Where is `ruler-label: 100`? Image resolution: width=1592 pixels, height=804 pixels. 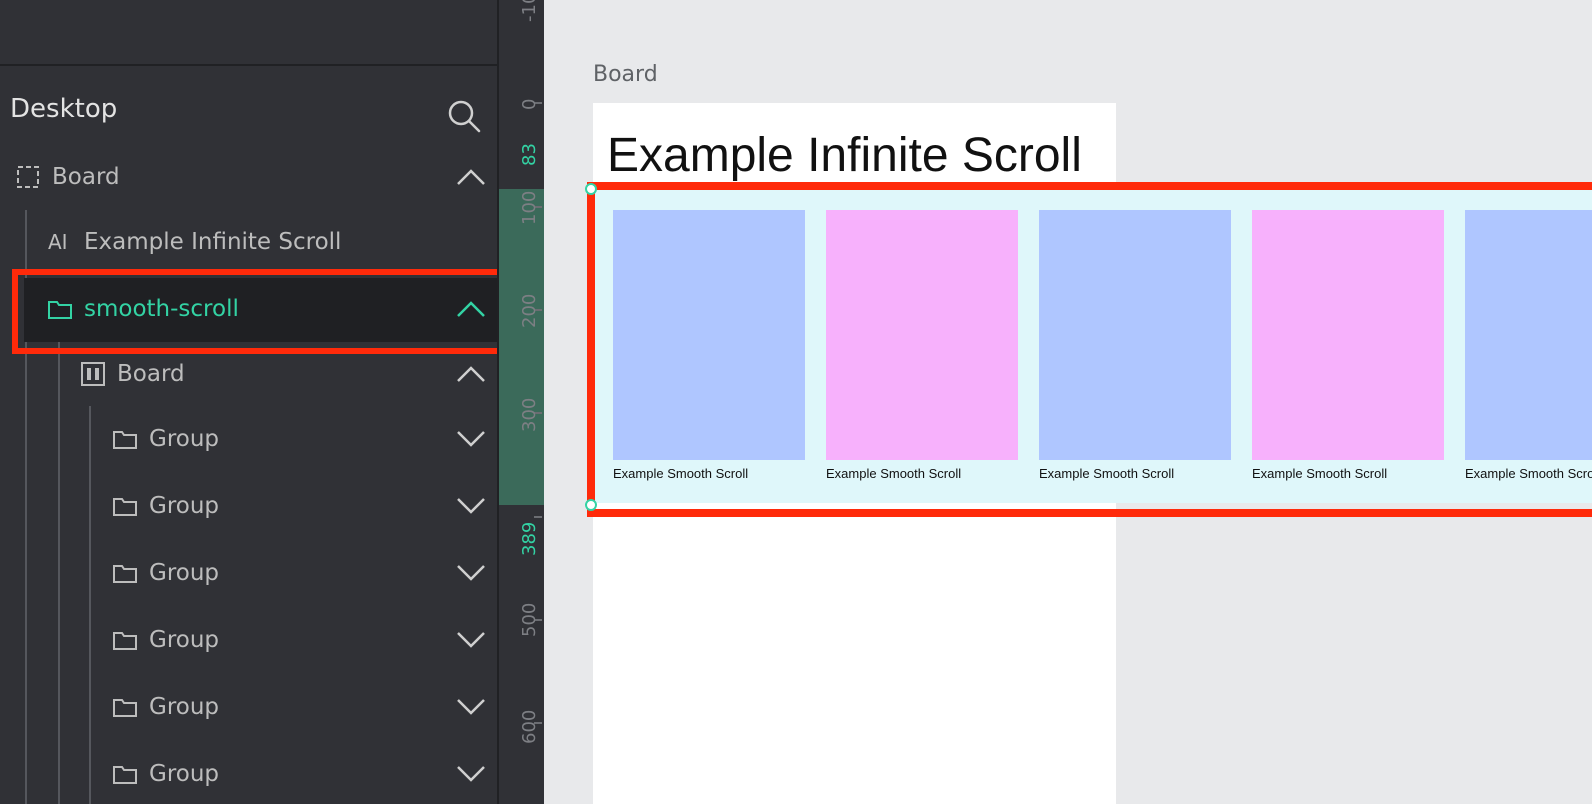
ruler-label: 100 is located at coordinates (529, 207).